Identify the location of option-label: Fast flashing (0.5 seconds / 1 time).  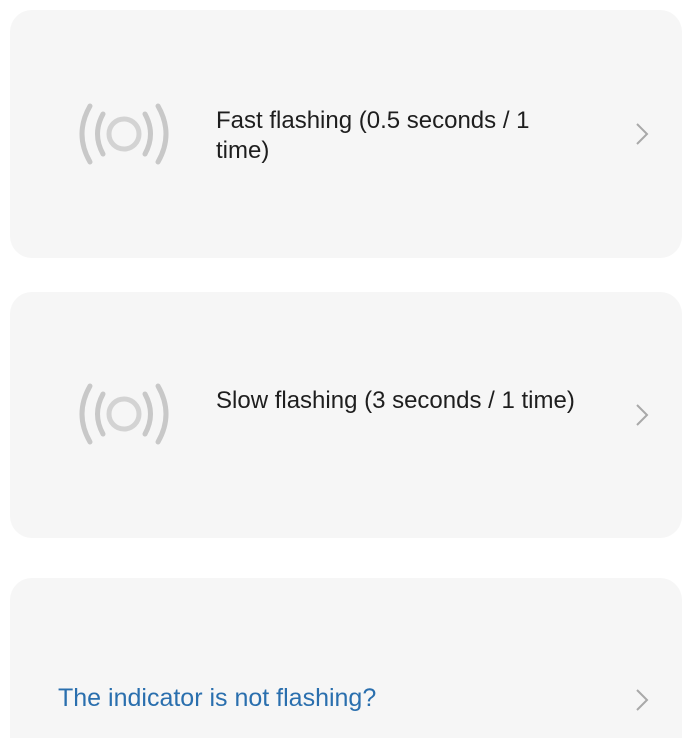
(373, 135).